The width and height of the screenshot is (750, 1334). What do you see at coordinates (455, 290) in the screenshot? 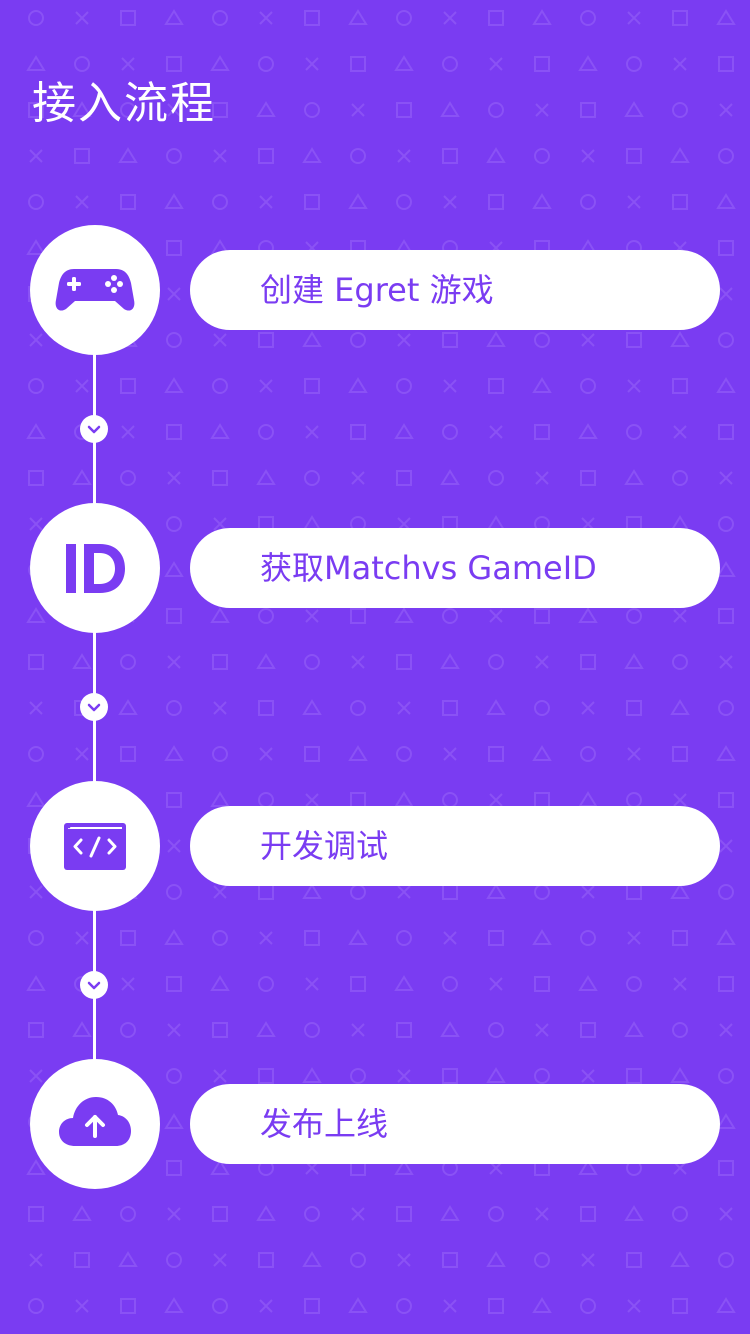
I see `step-1-card: 创建 Egret 游戏` at bounding box center [455, 290].